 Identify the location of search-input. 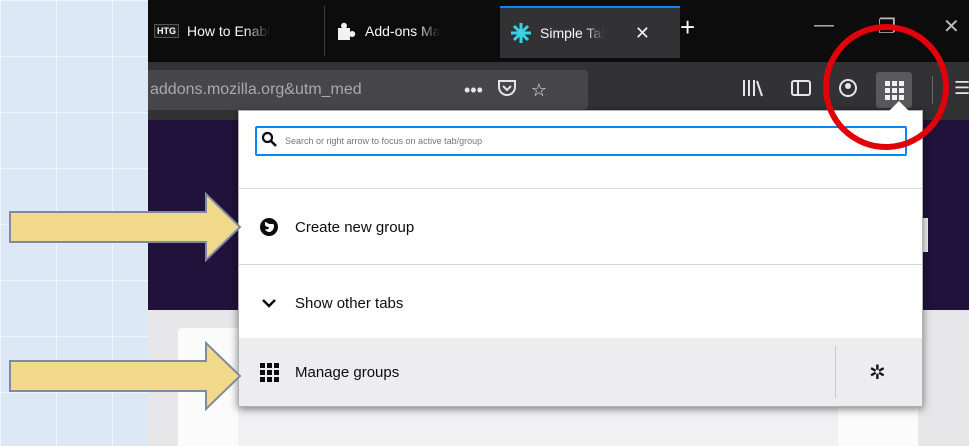
(585, 141).